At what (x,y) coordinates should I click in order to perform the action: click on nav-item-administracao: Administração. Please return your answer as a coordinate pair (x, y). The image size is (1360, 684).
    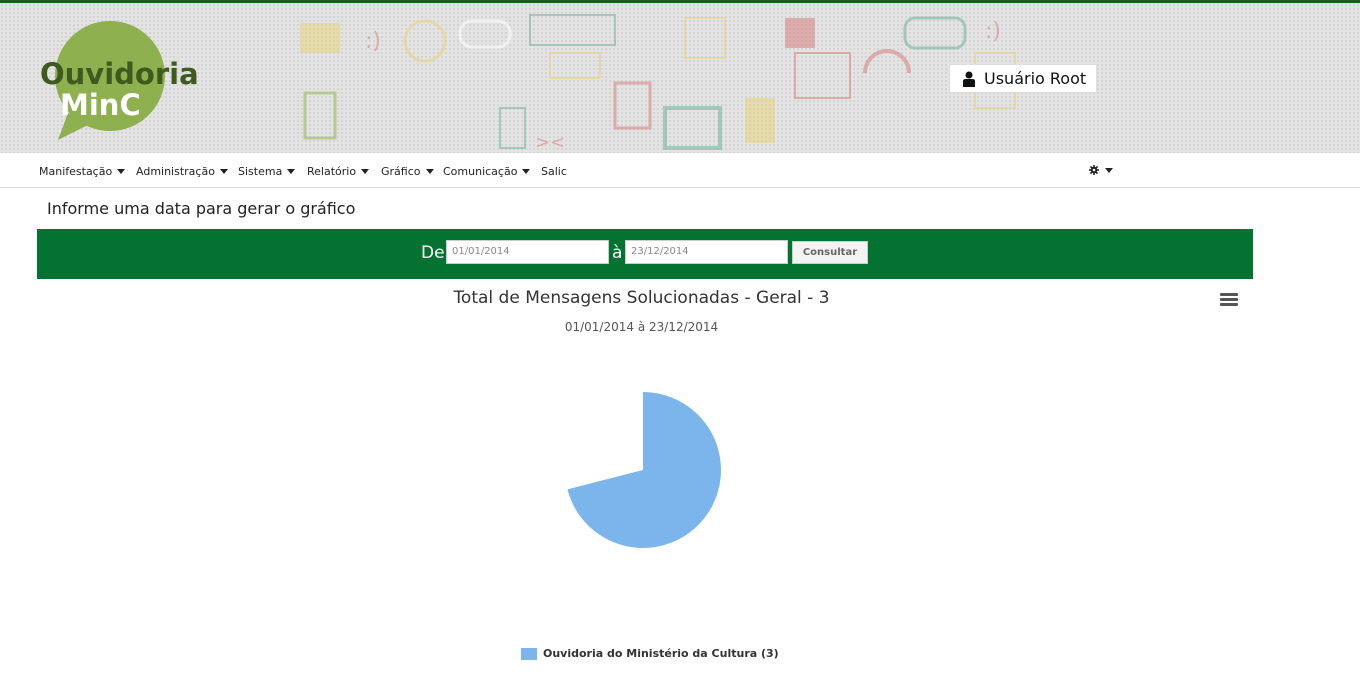
    Looking at the image, I should click on (182, 171).